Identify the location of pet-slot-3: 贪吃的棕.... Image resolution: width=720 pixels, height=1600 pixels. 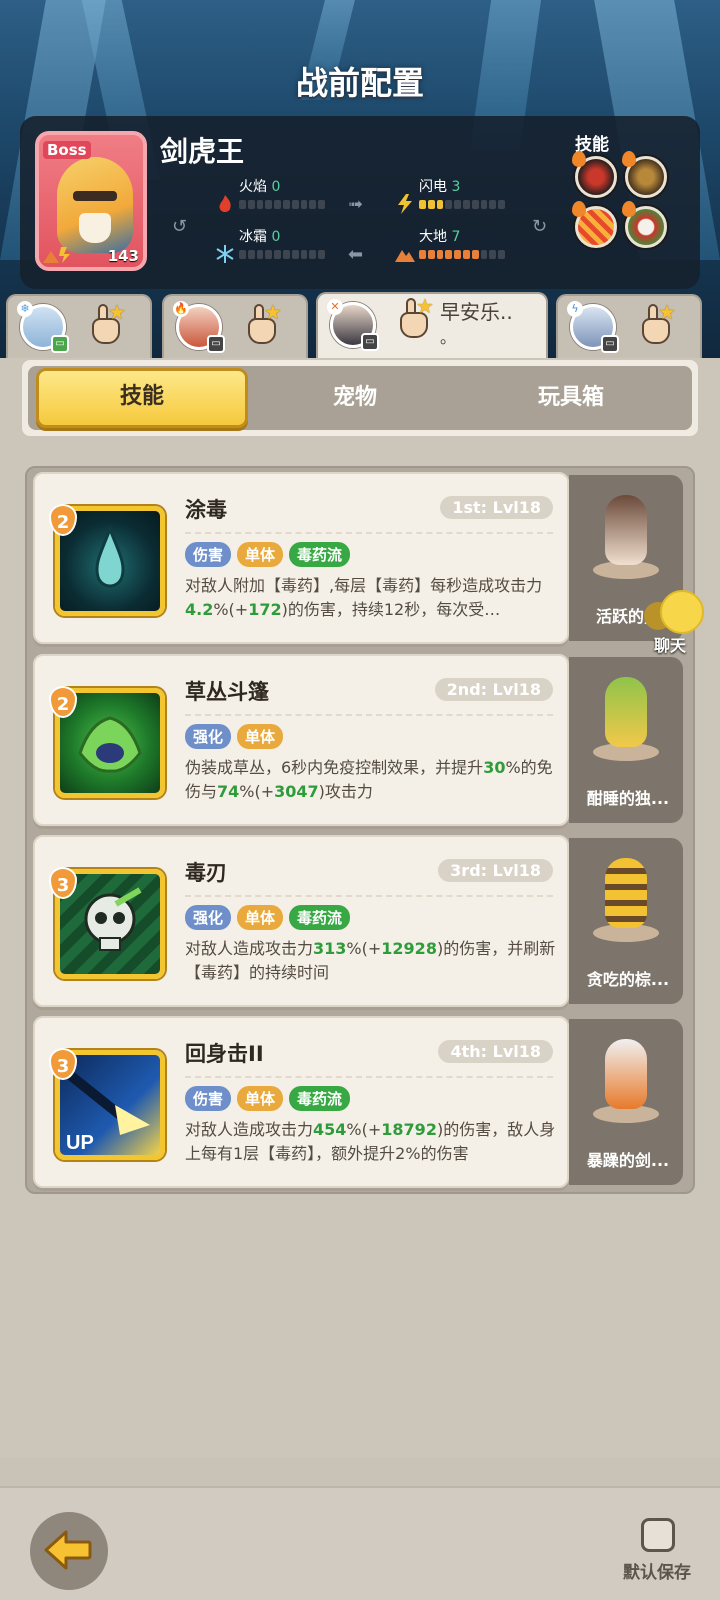
(626, 921).